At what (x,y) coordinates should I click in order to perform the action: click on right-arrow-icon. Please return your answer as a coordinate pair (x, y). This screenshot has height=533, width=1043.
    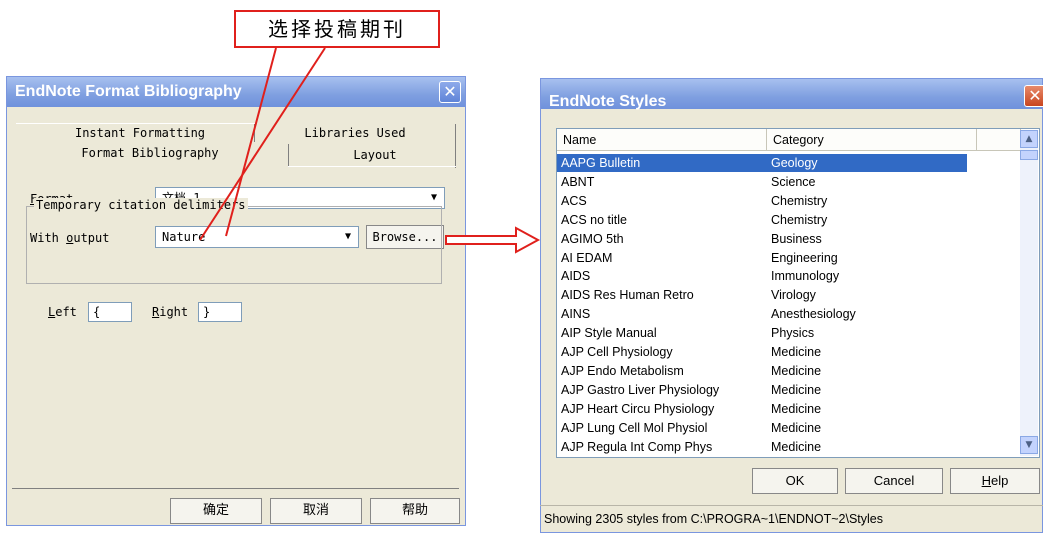
    Looking at the image, I should click on (493, 240).